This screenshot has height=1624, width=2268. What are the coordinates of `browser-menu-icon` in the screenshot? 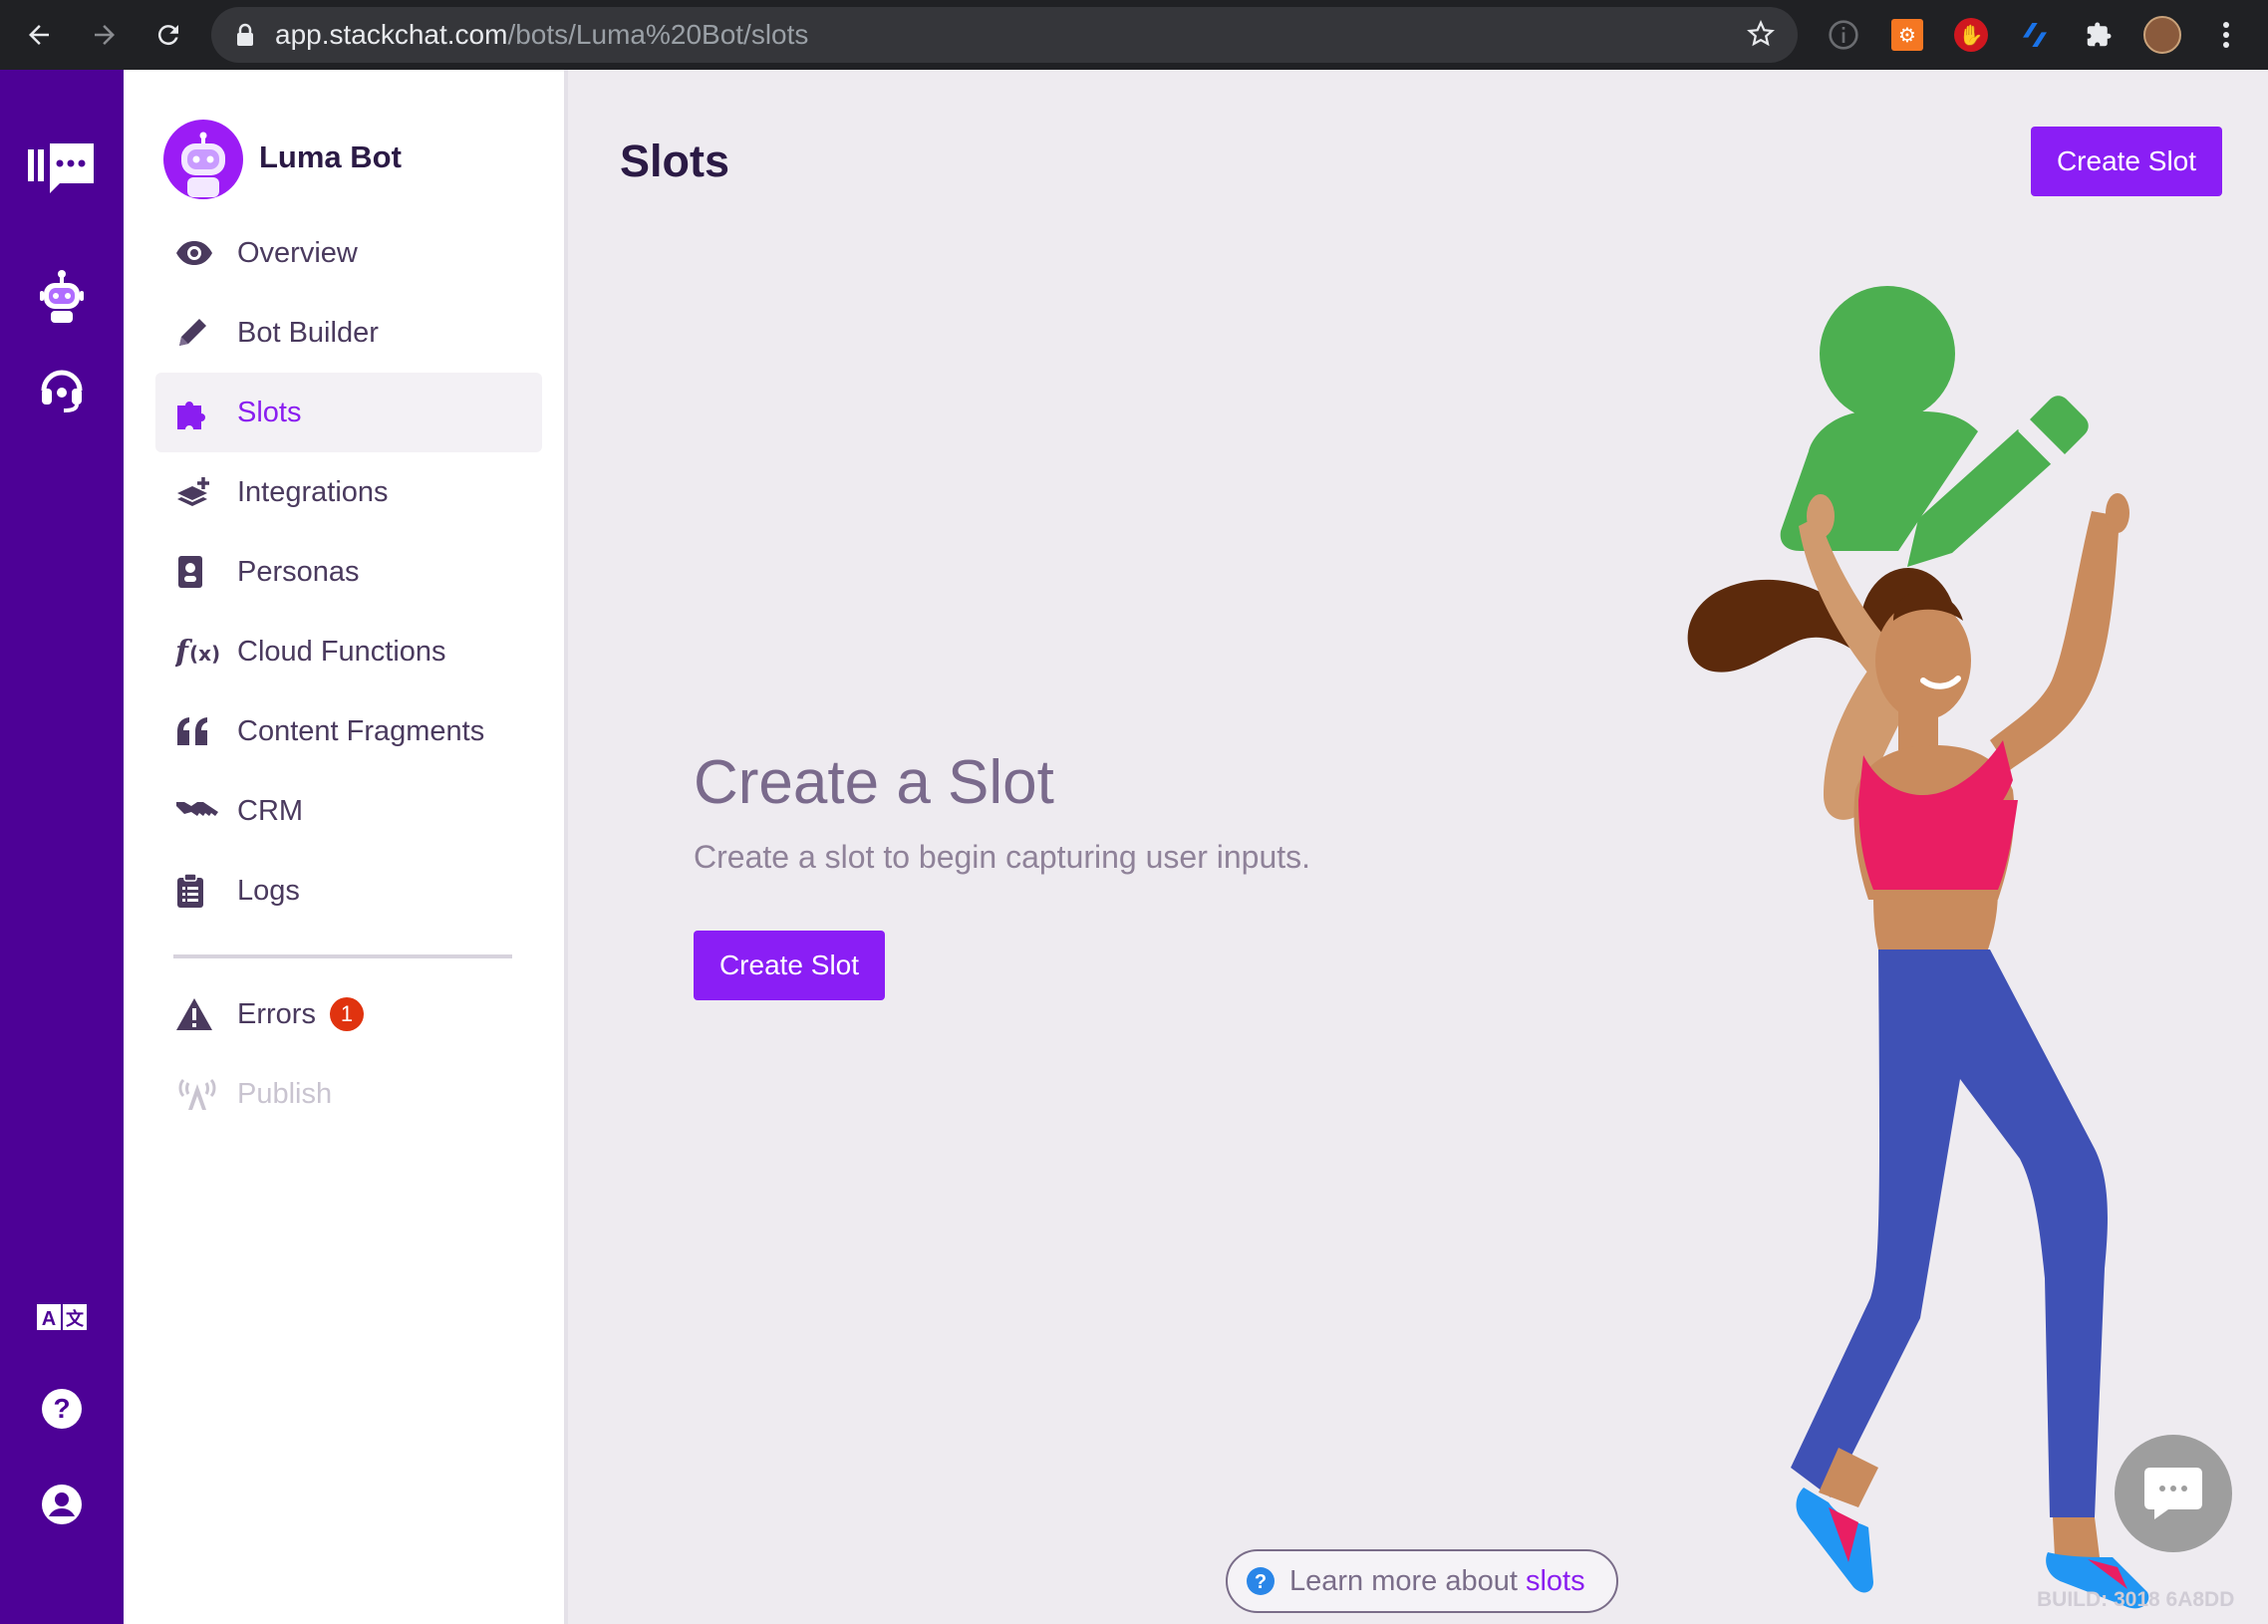 It's located at (2226, 35).